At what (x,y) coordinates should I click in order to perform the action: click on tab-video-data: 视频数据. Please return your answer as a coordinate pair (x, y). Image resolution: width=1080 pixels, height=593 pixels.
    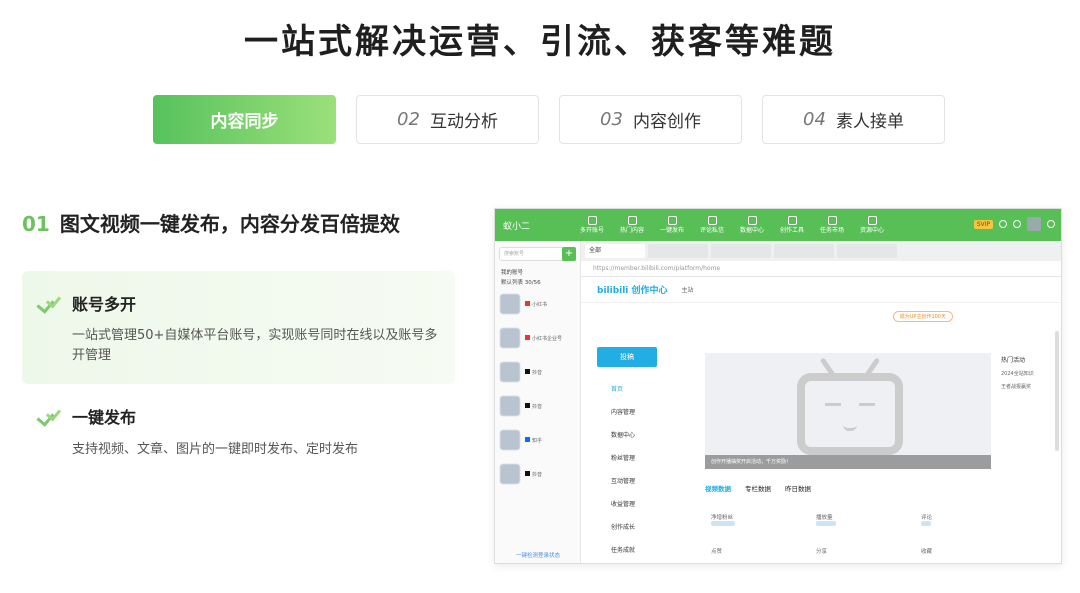
    Looking at the image, I should click on (718, 488).